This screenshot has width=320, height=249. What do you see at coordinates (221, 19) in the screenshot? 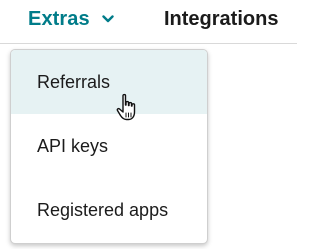
I see `integrations-nav-link: Integrations` at bounding box center [221, 19].